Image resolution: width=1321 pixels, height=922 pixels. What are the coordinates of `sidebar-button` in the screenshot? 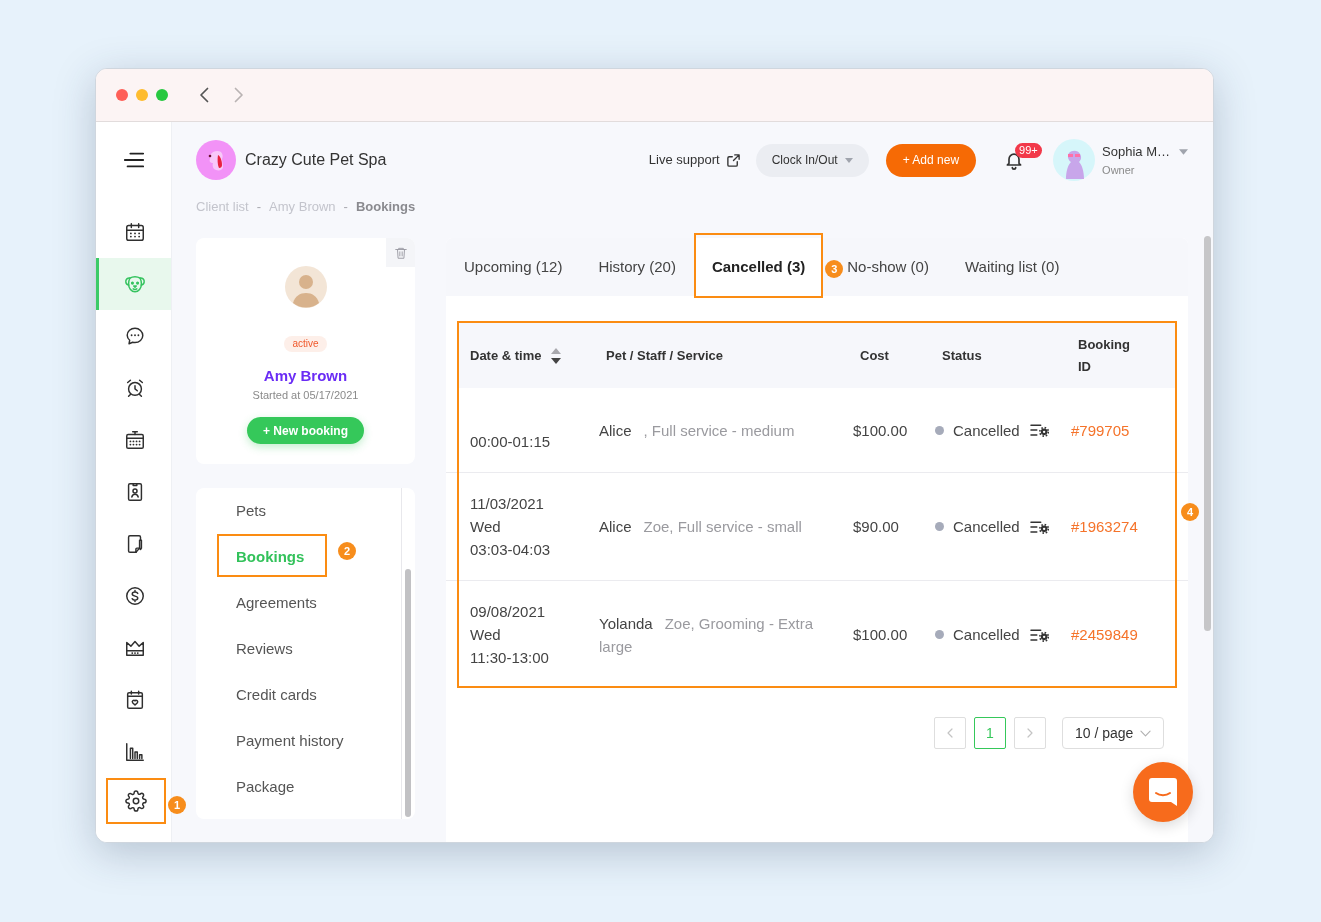 It's located at (136, 801).